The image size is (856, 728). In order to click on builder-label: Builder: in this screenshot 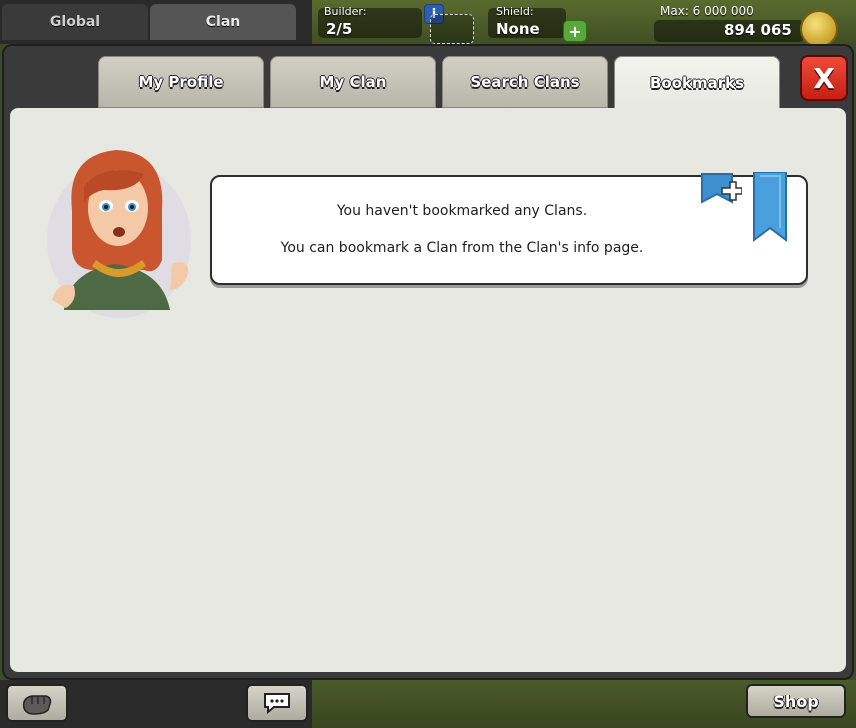, I will do `click(345, 11)`.